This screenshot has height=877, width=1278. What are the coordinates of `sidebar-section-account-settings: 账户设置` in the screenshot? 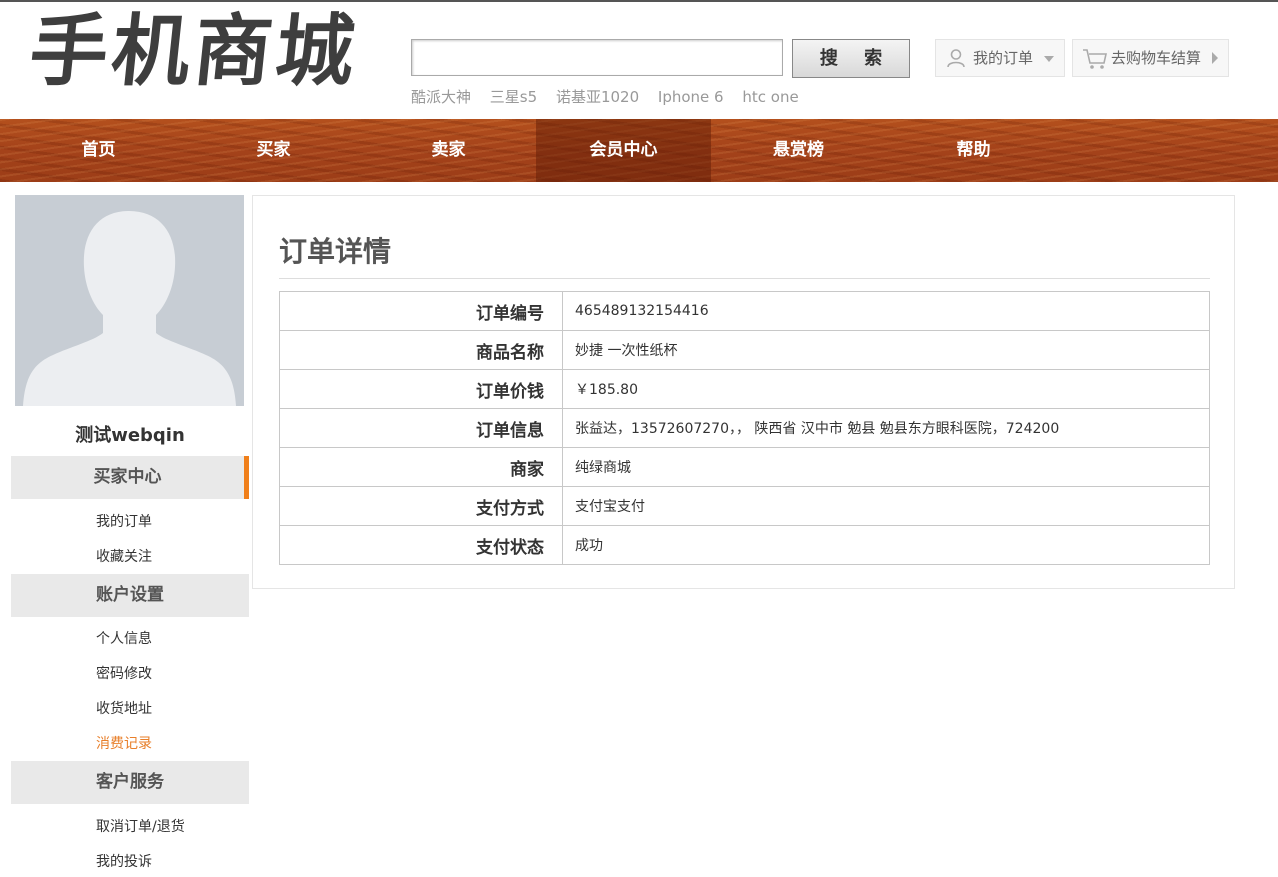 It's located at (130, 595).